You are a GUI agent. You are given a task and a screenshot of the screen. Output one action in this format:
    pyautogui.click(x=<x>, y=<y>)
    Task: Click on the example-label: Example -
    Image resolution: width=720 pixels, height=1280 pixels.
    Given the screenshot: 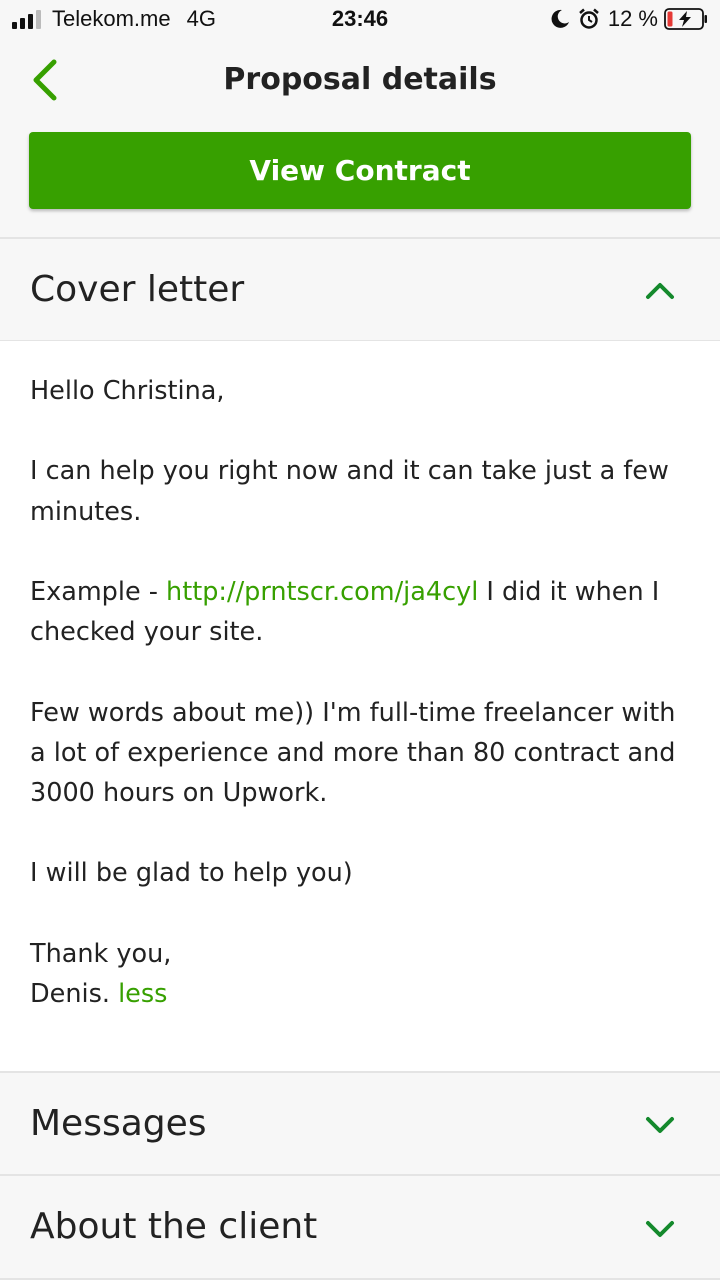 What is the action you would take?
    pyautogui.click(x=98, y=591)
    